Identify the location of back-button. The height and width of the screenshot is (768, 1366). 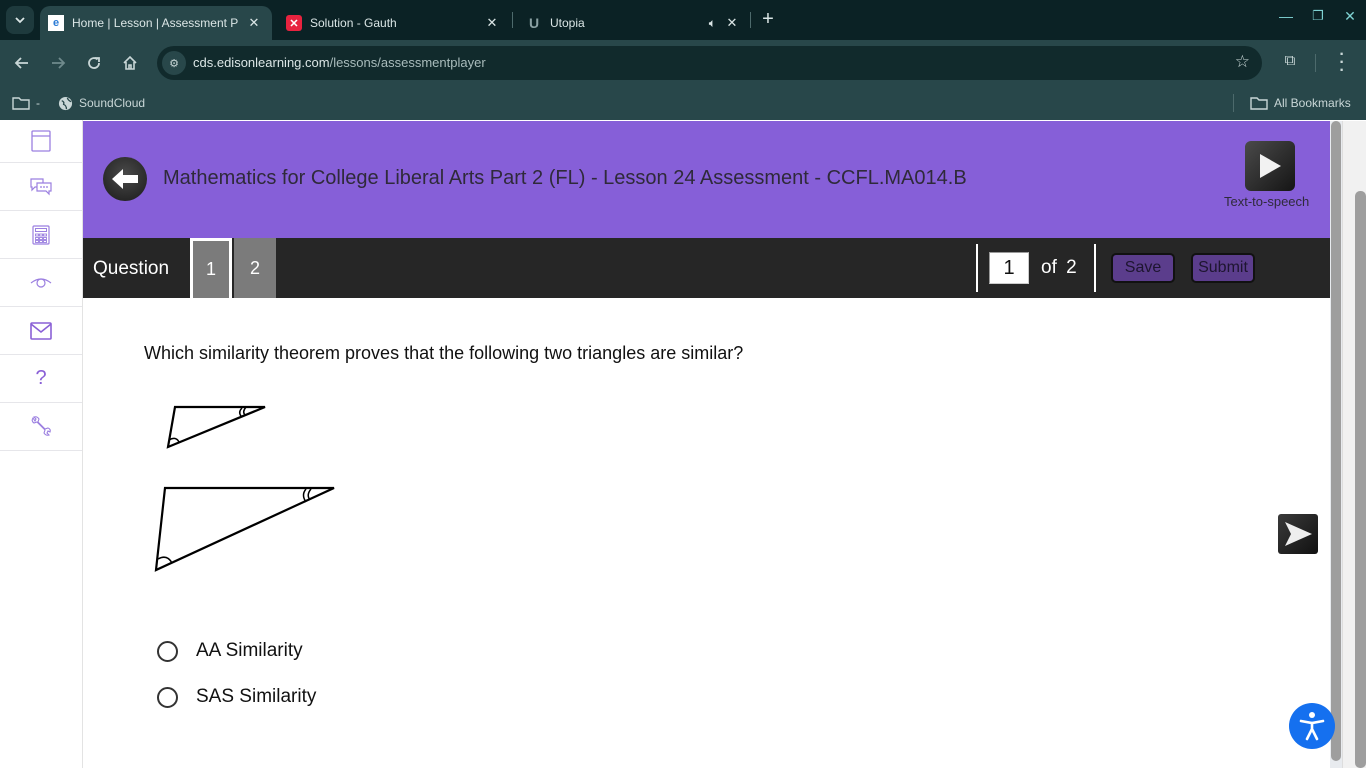
(125, 179).